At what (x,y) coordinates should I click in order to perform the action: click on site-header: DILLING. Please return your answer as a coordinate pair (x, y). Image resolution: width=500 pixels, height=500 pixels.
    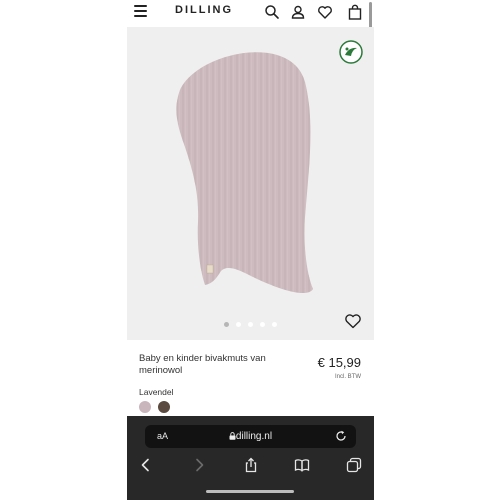
    Looking at the image, I should click on (250, 21).